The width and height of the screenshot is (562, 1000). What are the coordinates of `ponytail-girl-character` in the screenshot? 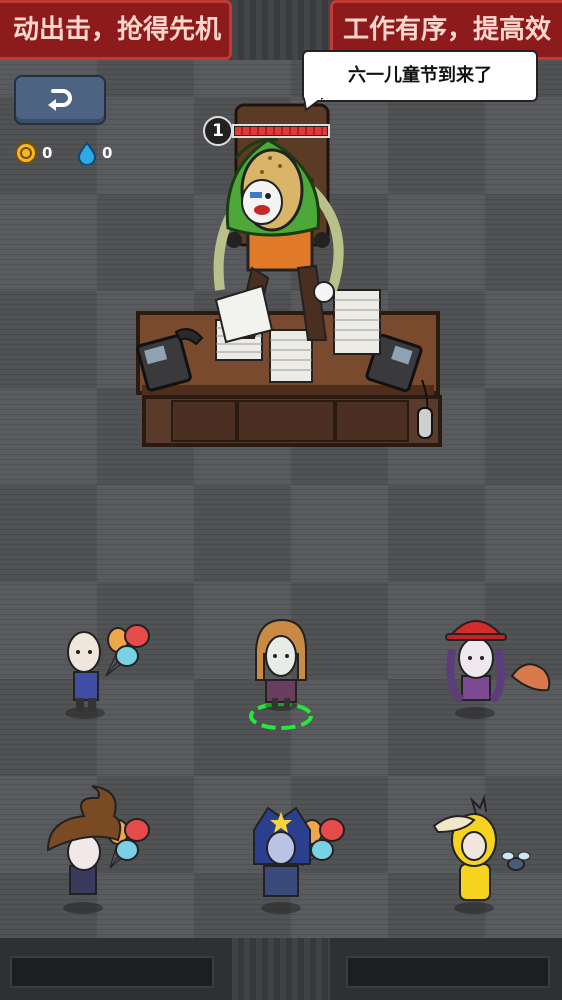 It's located at (281, 674).